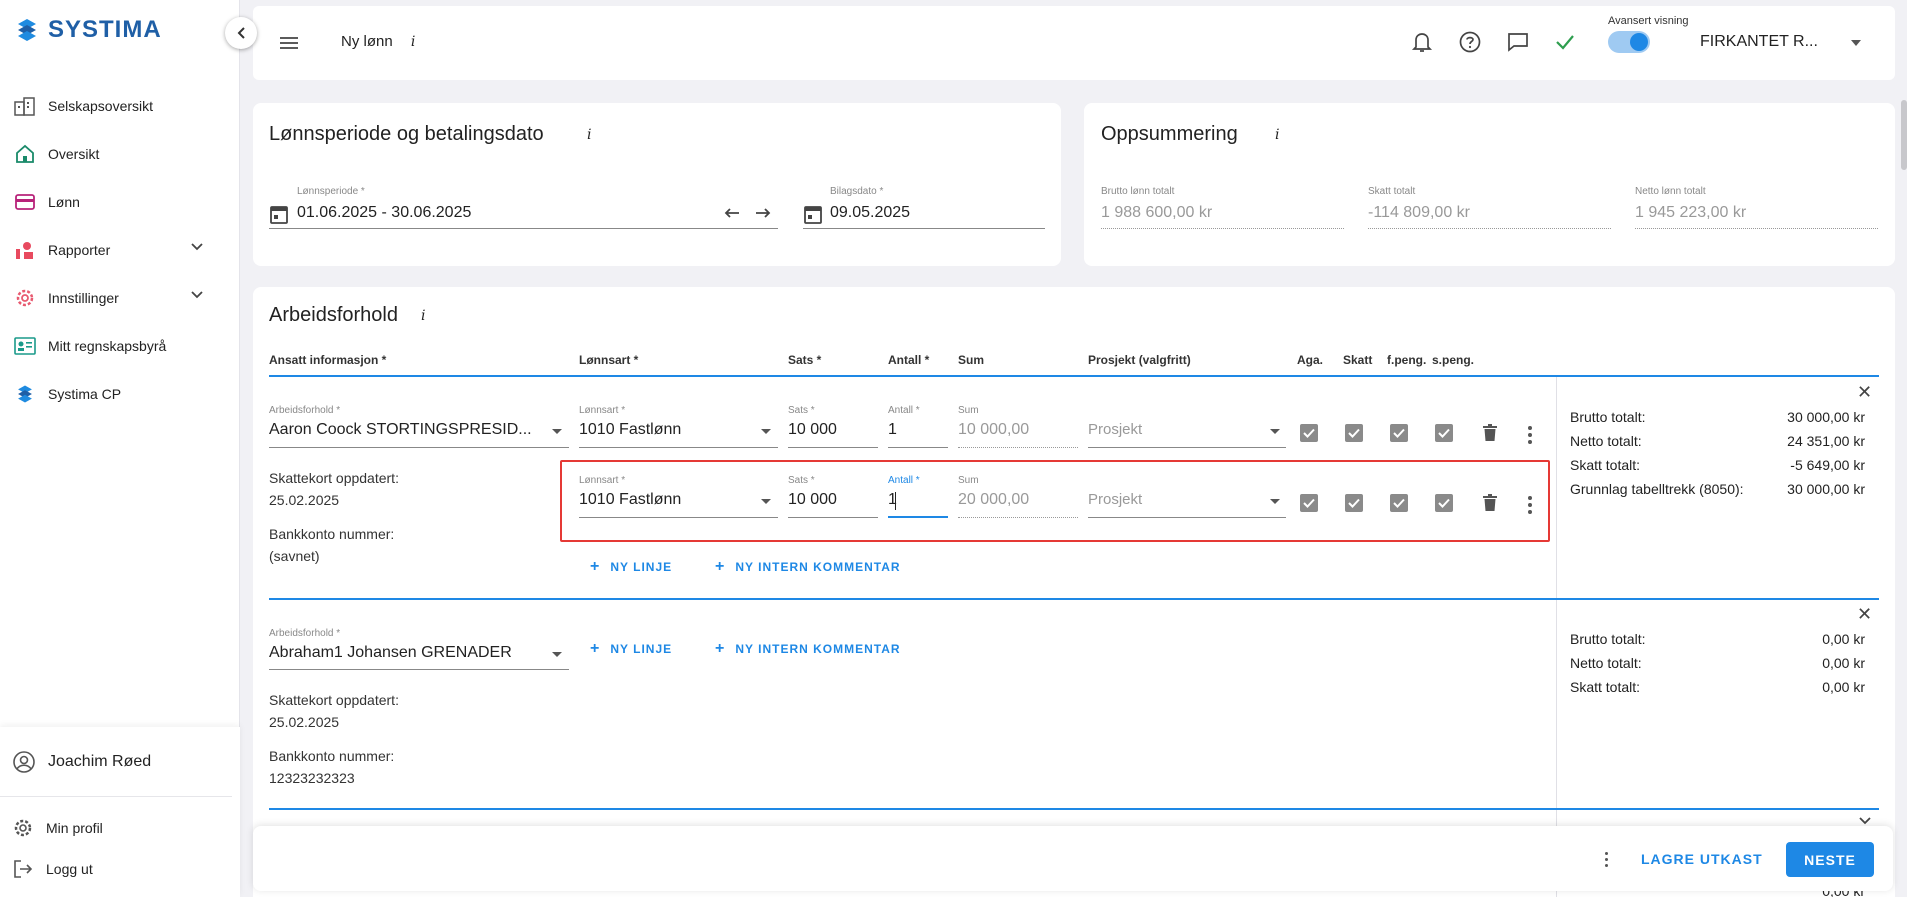 The image size is (1907, 897). I want to click on qty-input: 1, so click(892, 430).